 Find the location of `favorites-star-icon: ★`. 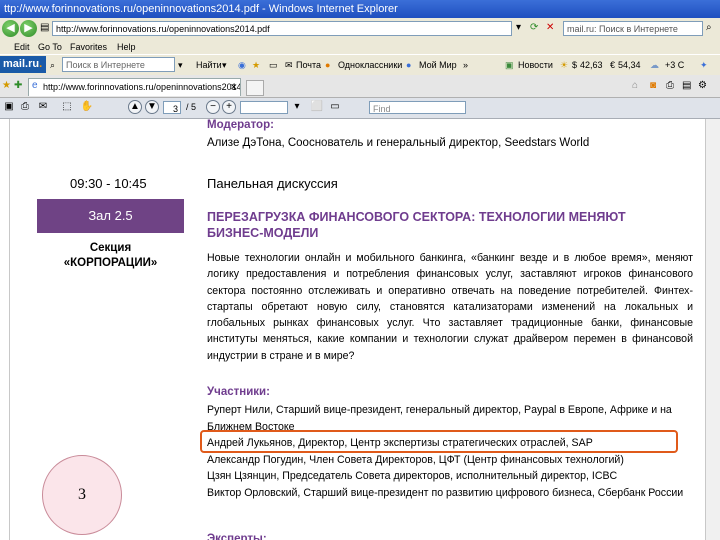

favorites-star-icon: ★ is located at coordinates (6, 86).